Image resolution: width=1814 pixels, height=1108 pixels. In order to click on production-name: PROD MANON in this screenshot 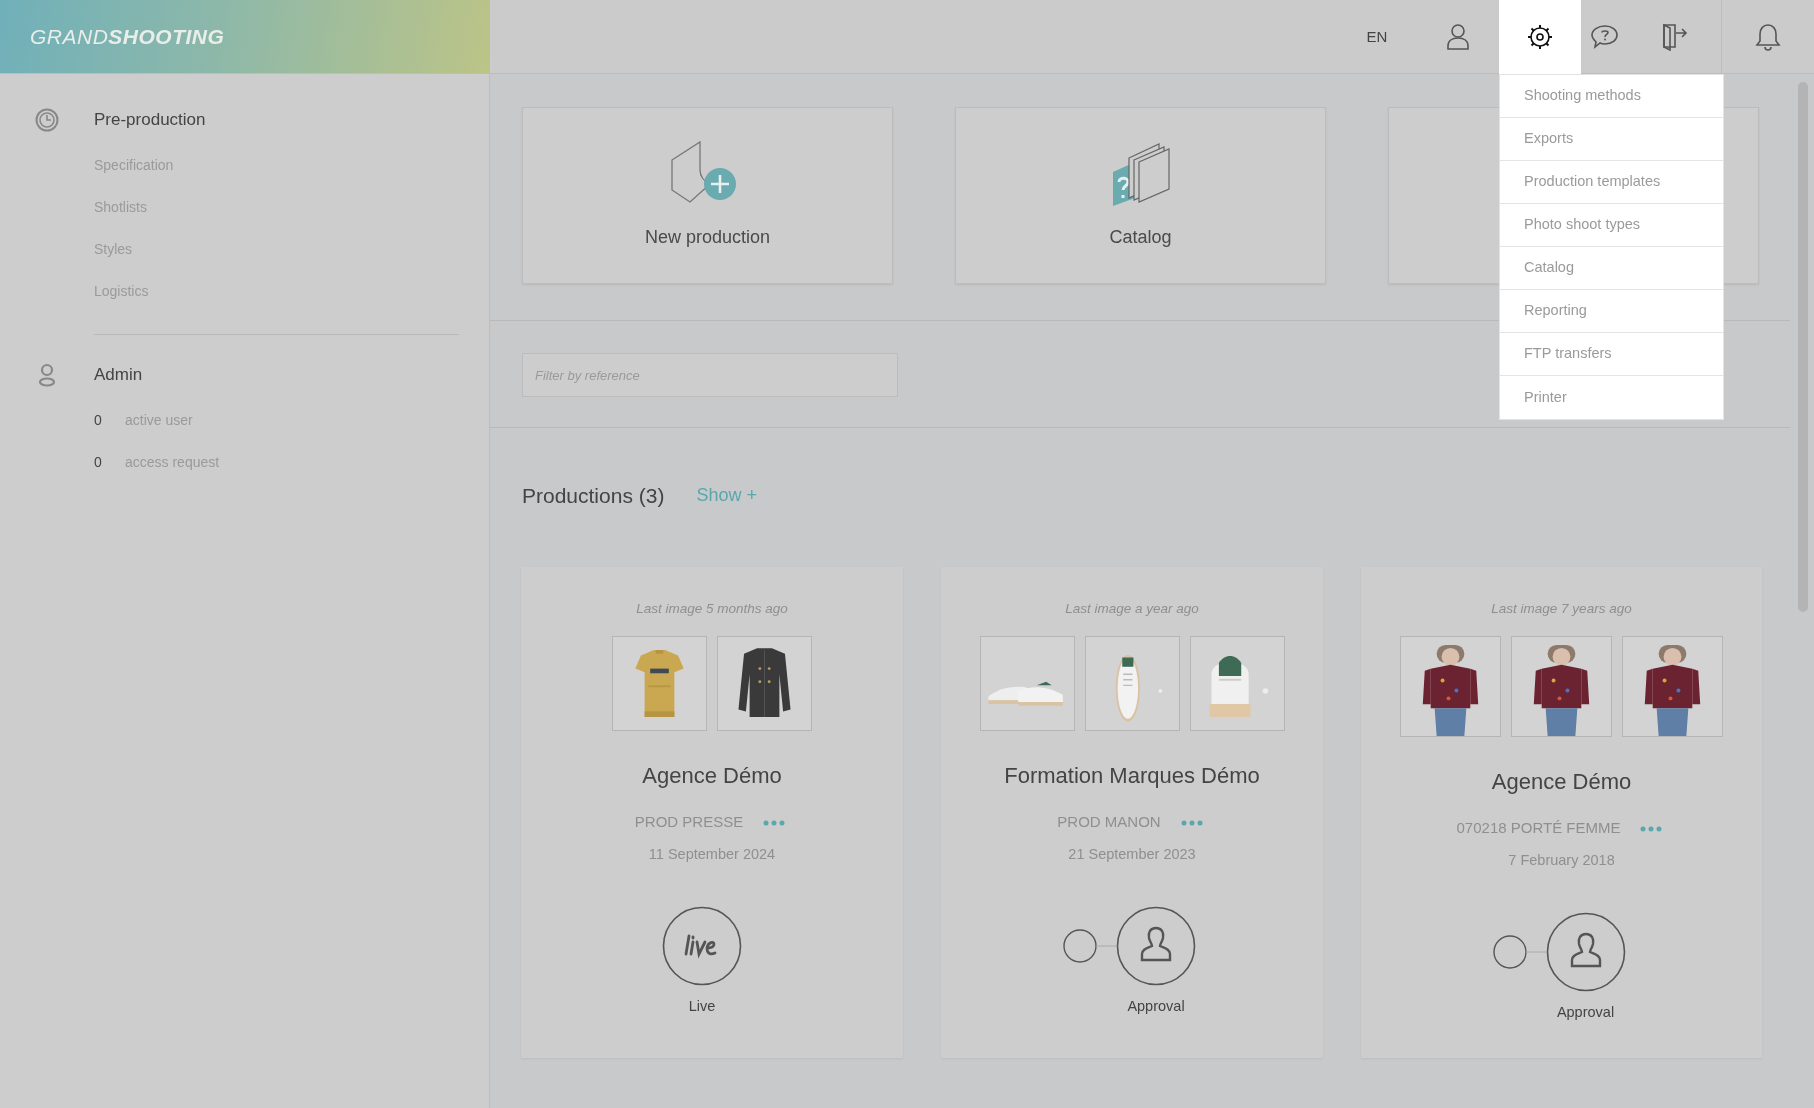, I will do `click(1109, 821)`.